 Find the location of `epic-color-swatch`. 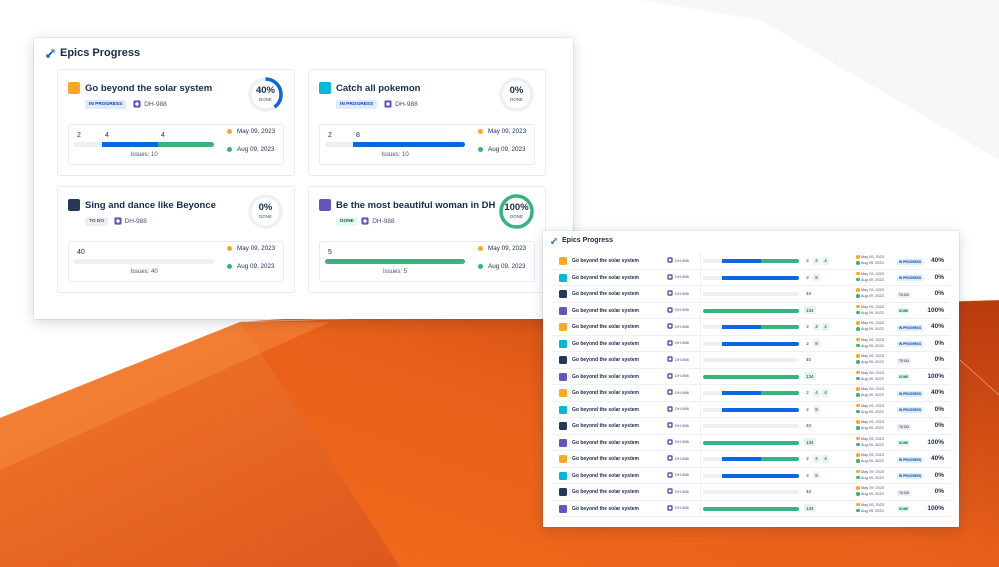

epic-color-swatch is located at coordinates (563, 409).